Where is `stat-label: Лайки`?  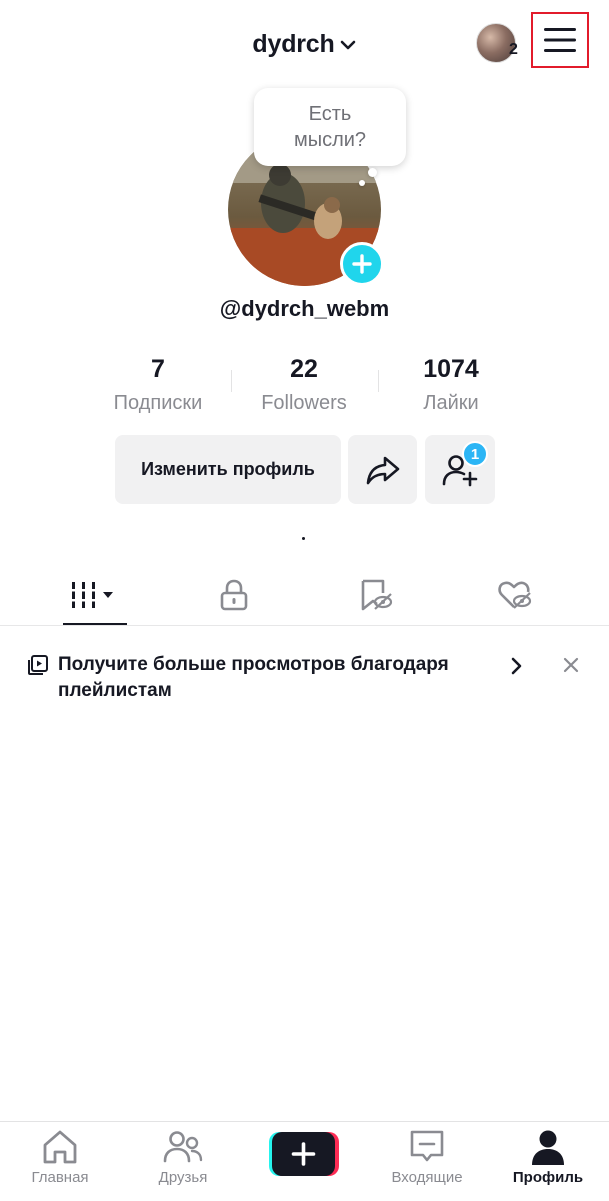
stat-label: Лайки is located at coordinates (451, 403).